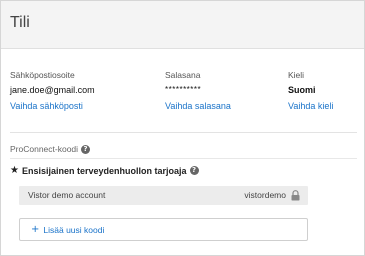 This screenshot has width=365, height=256. I want to click on primary-provider-label: Ensisijainen terveydenhuollon tarjoaja, so click(104, 170).